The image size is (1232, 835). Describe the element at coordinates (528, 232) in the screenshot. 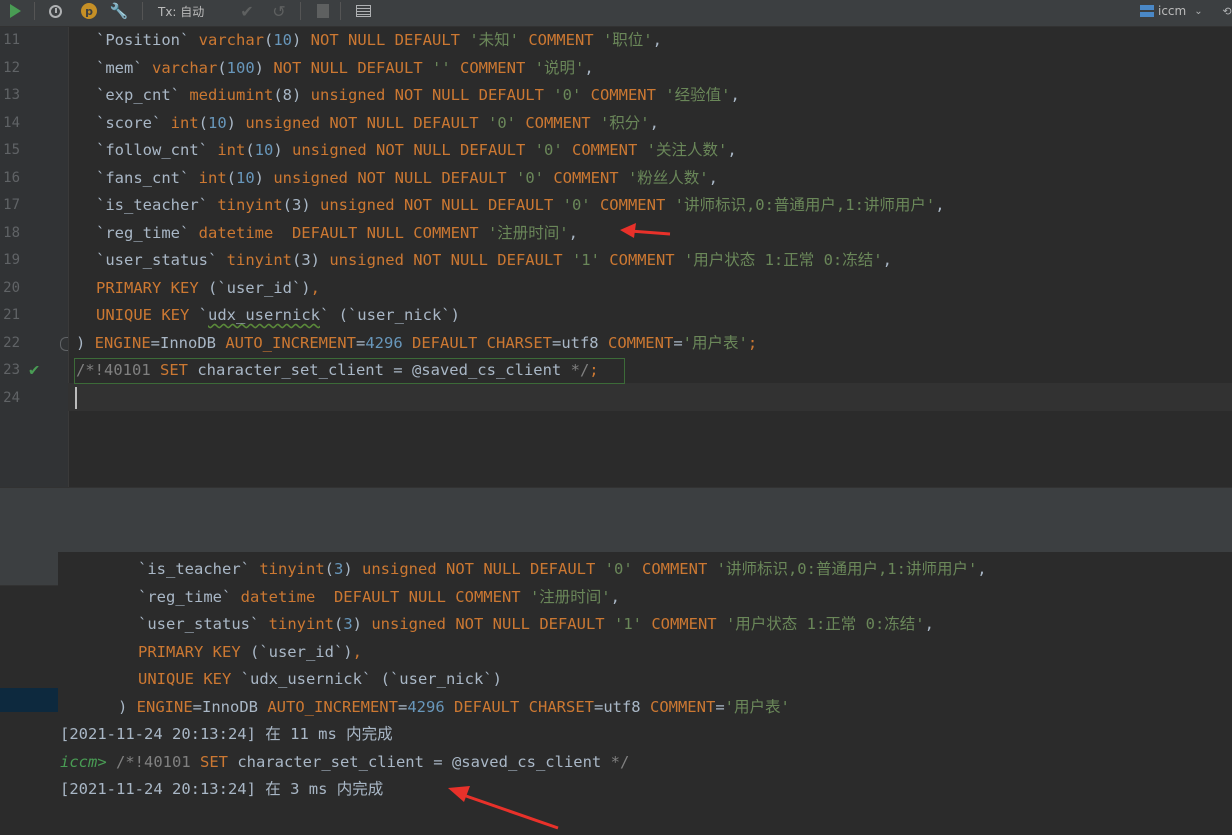

I see `code-token: '注册时间'` at that location.